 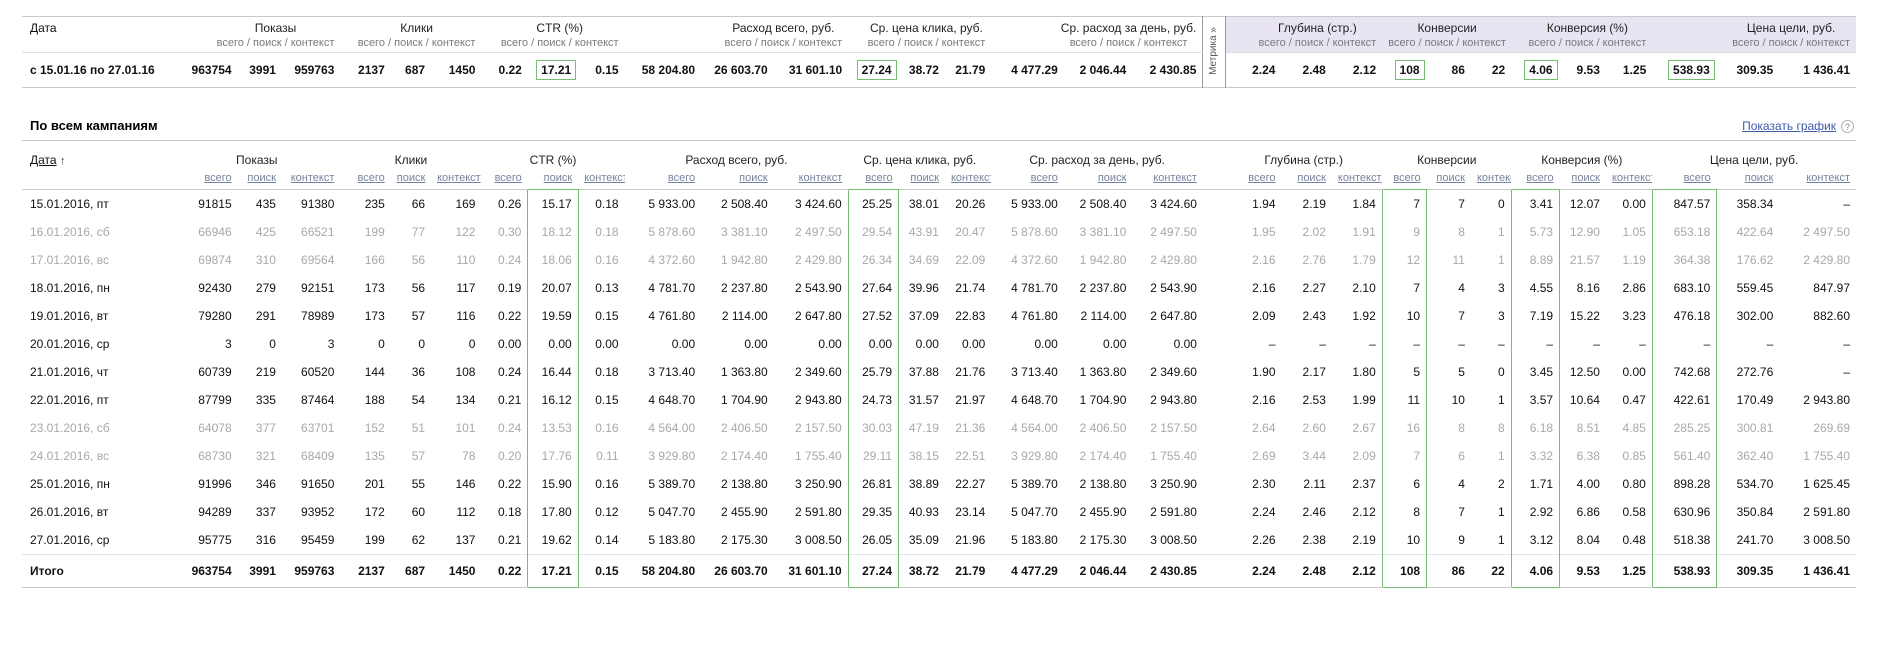 I want to click on cell-conv_rate-всего: 3.45, so click(x=1535, y=372).